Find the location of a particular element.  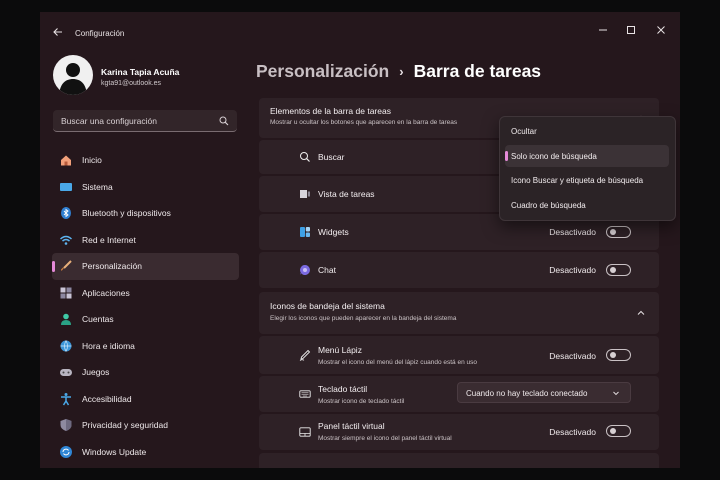

dropdown-option-label: Solo icono de búsqueda is located at coordinates (554, 156).